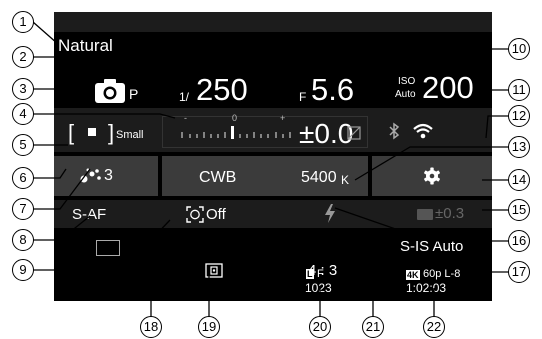 The width and height of the screenshot is (542, 339). What do you see at coordinates (319, 177) in the screenshot?
I see `wb-value: 5400` at bounding box center [319, 177].